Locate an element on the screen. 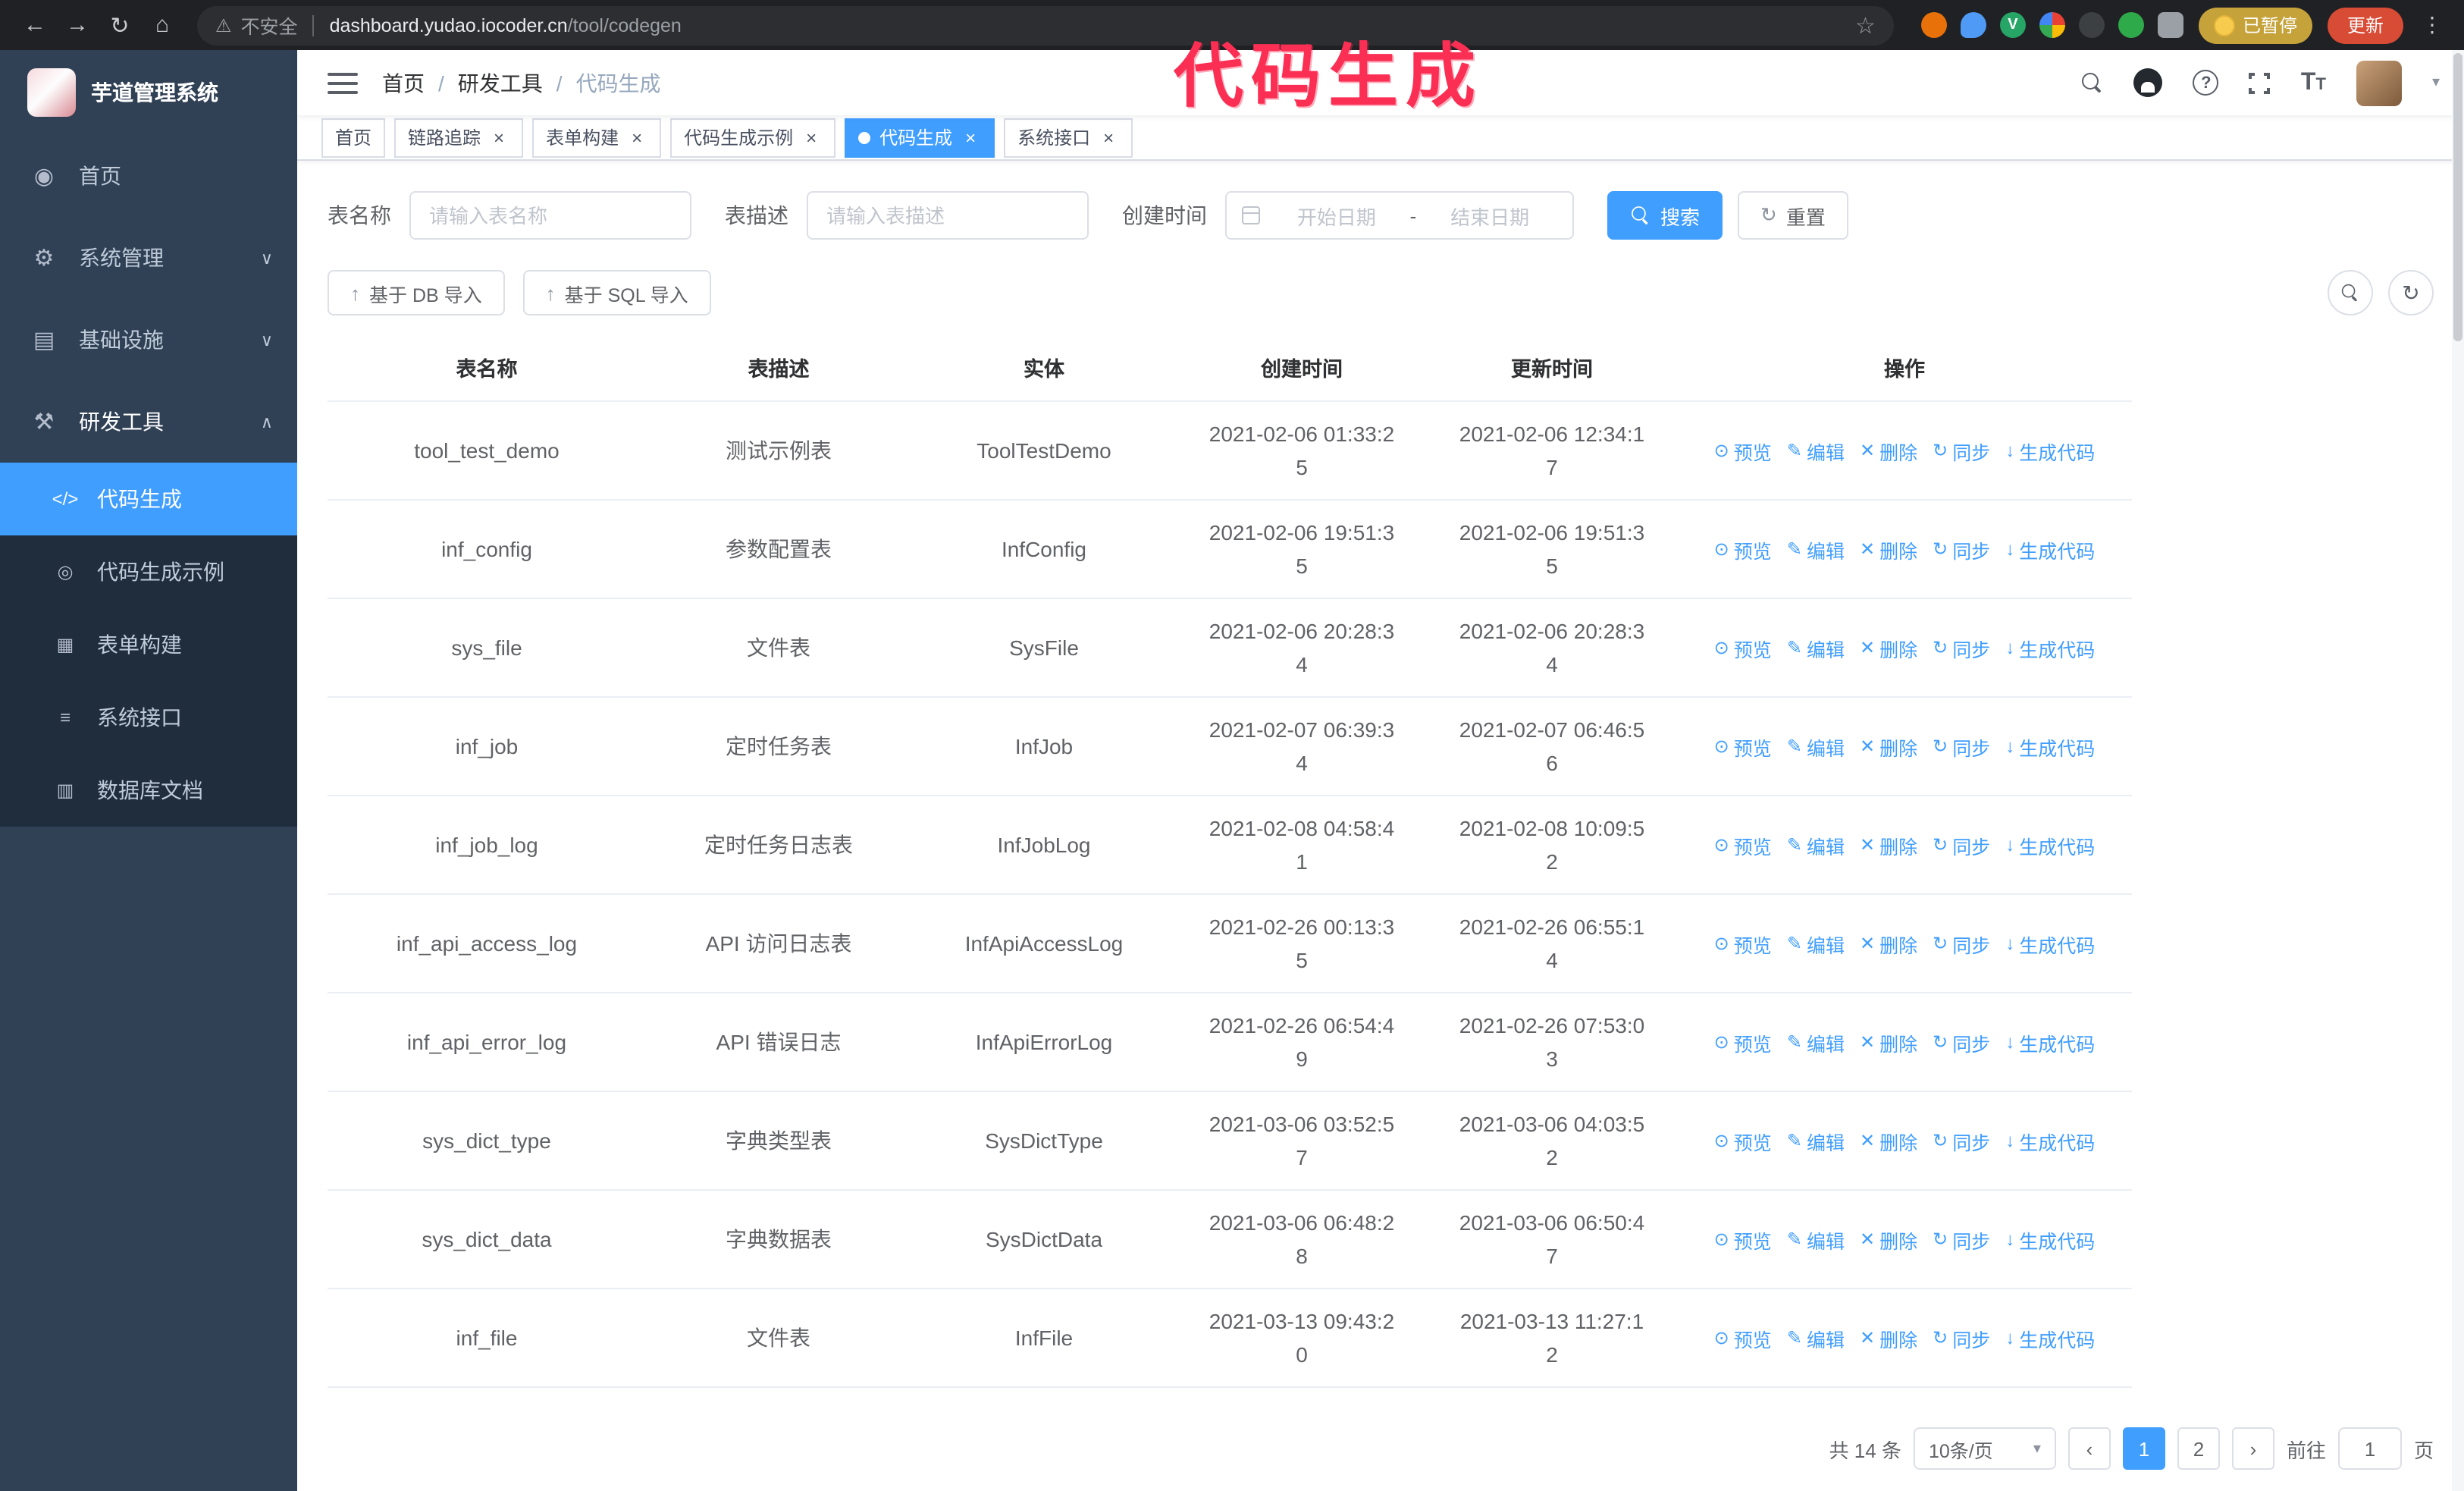 The height and width of the screenshot is (1491, 2464). refresh-table-button: ↻ is located at coordinates (2411, 292).